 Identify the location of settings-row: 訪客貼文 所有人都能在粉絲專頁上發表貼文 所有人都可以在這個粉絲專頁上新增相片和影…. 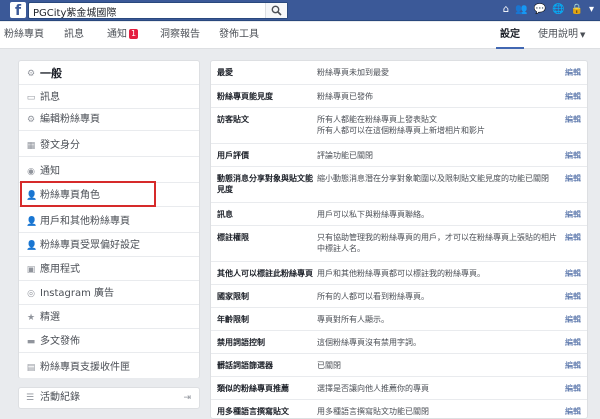
(399, 126).